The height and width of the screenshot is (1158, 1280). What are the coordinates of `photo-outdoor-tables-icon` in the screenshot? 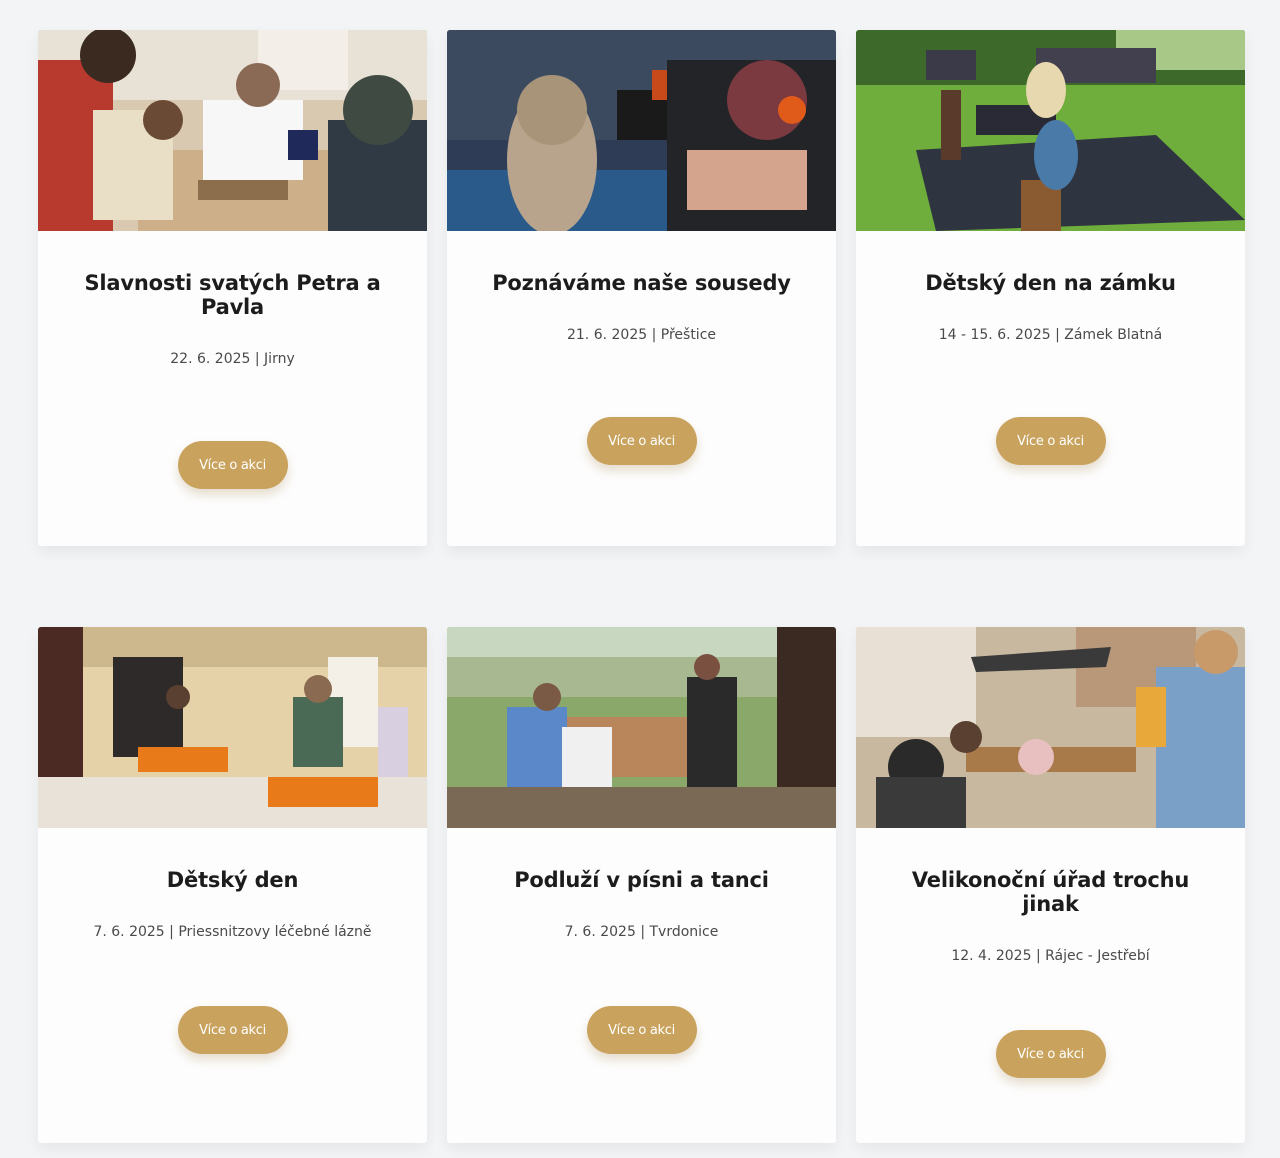 It's located at (641, 727).